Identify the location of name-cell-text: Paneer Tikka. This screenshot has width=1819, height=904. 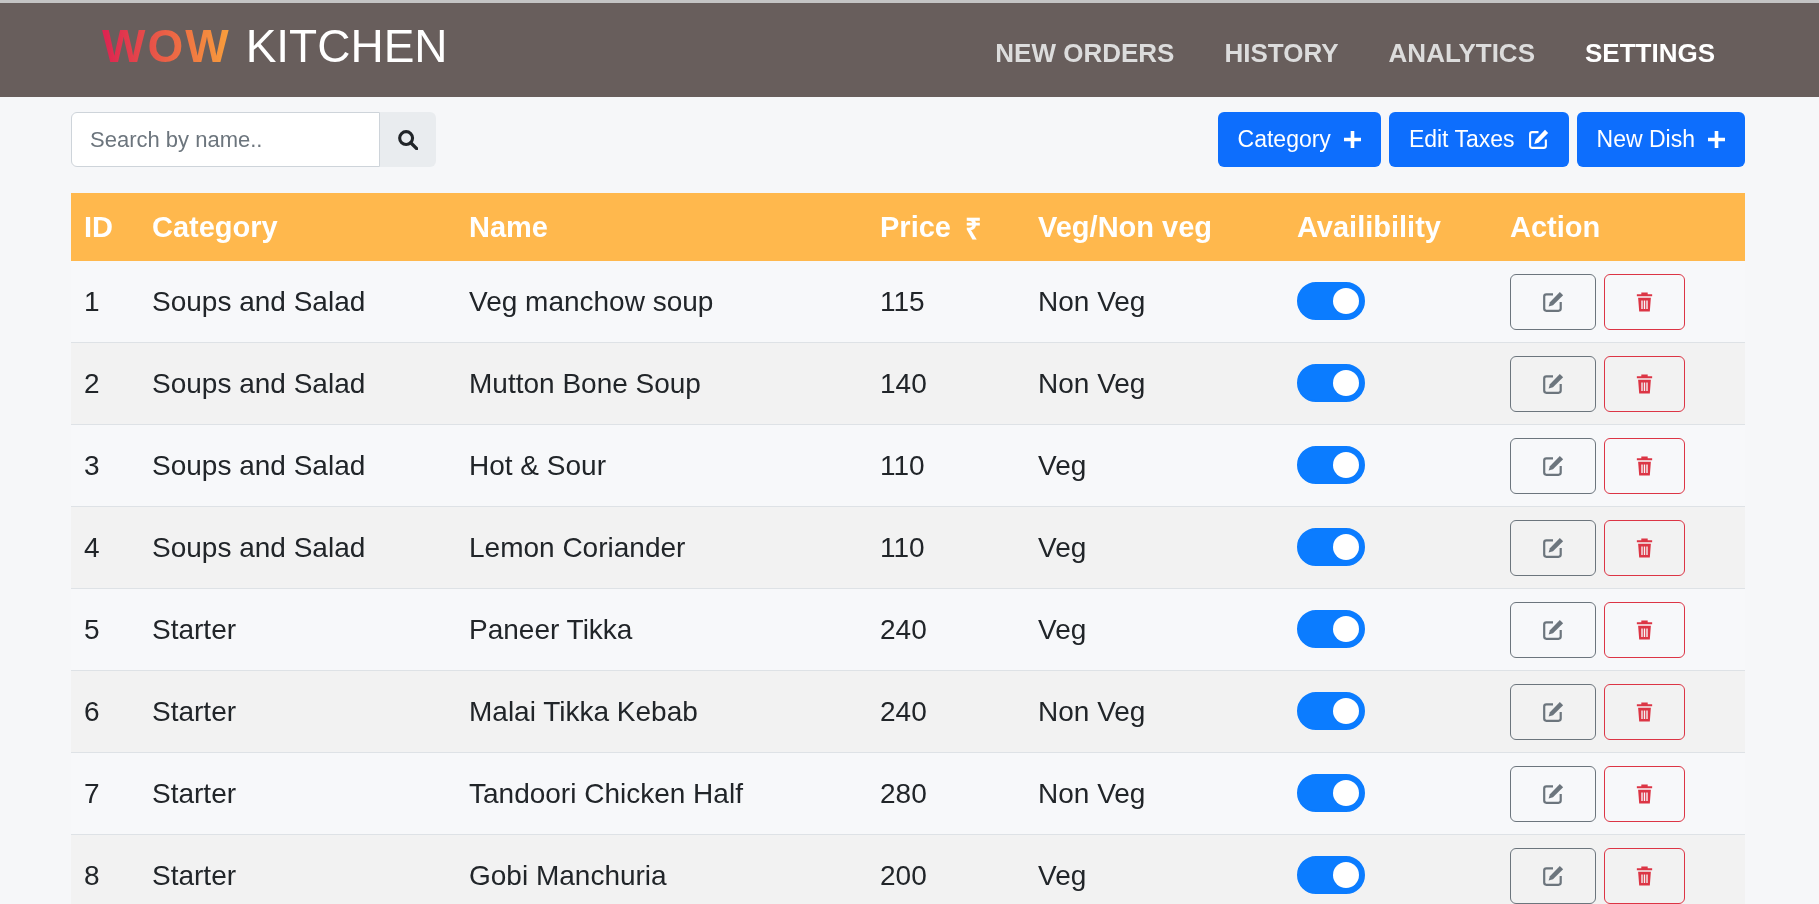
(551, 629).